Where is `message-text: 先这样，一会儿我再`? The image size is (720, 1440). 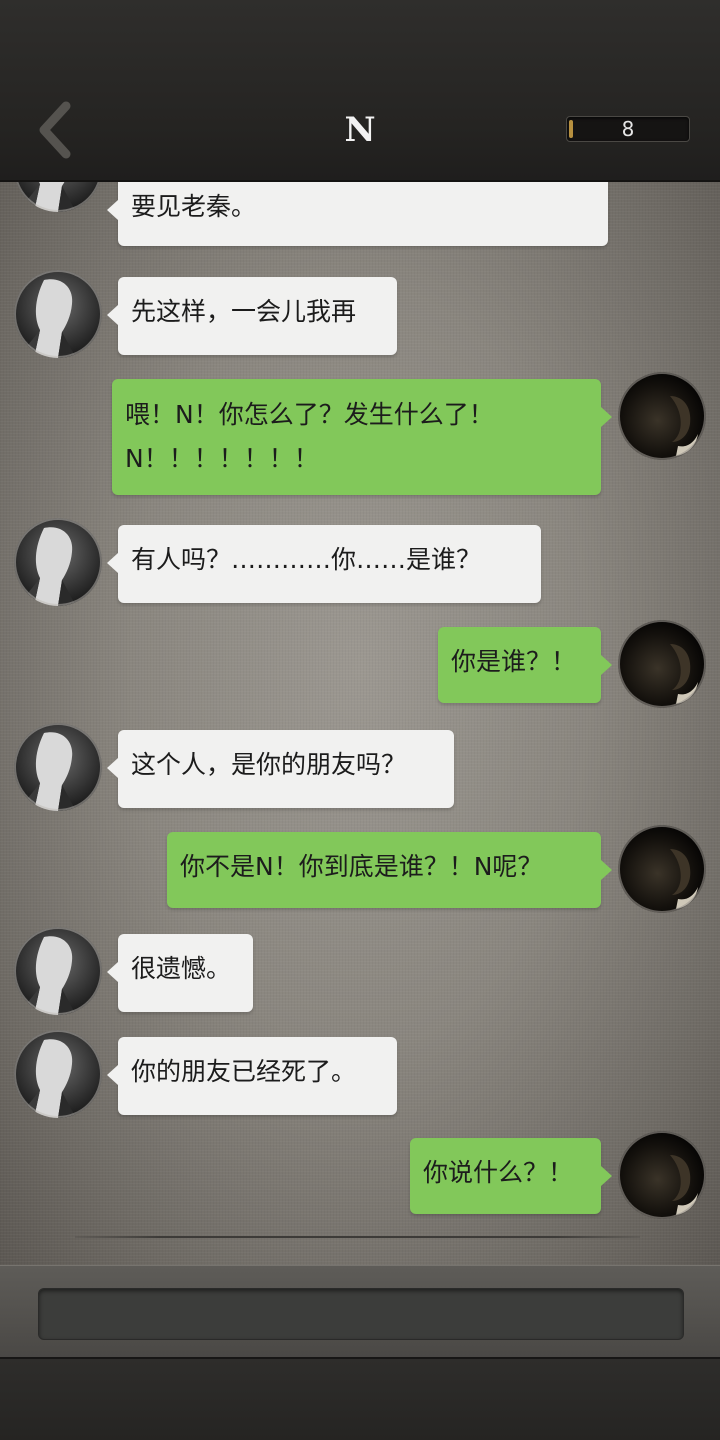 message-text: 先这样，一会儿我再 is located at coordinates (244, 311).